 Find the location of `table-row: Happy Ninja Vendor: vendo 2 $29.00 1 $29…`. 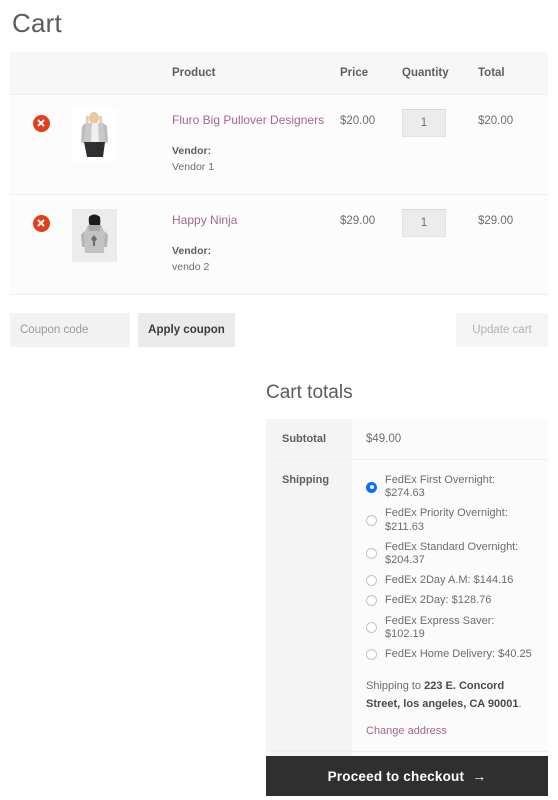

table-row: Happy Ninja Vendor: vendo 2 $29.00 1 $29… is located at coordinates (279, 244).